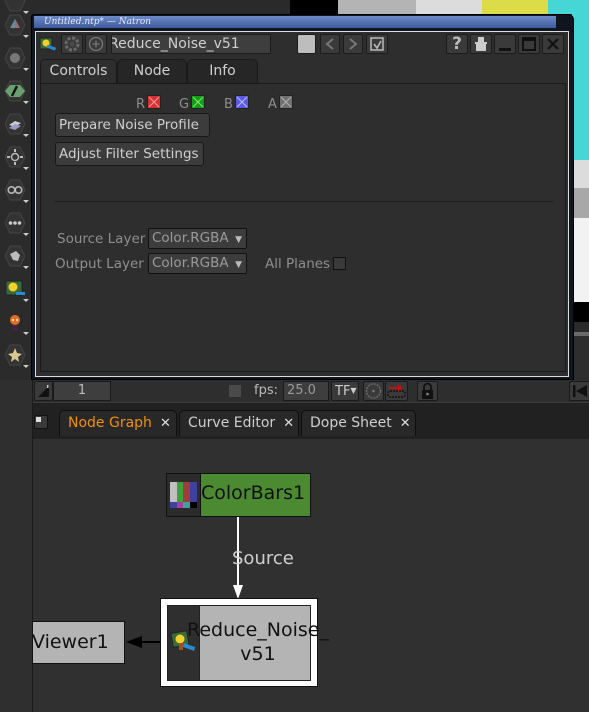  I want to click on add-button, so click(96, 44).